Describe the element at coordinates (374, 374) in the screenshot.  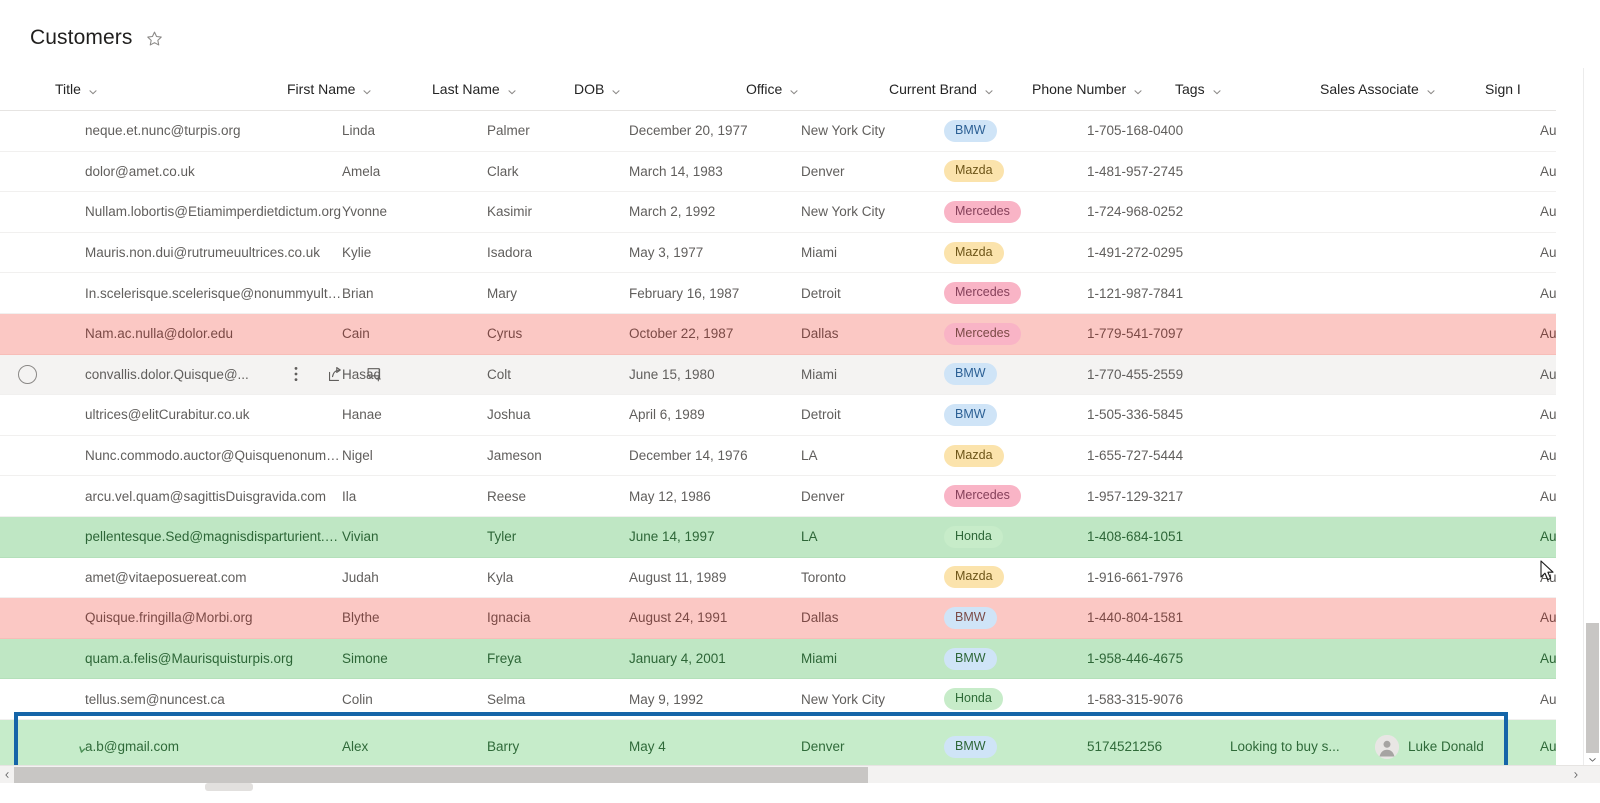
I see `add-comment-icon` at that location.